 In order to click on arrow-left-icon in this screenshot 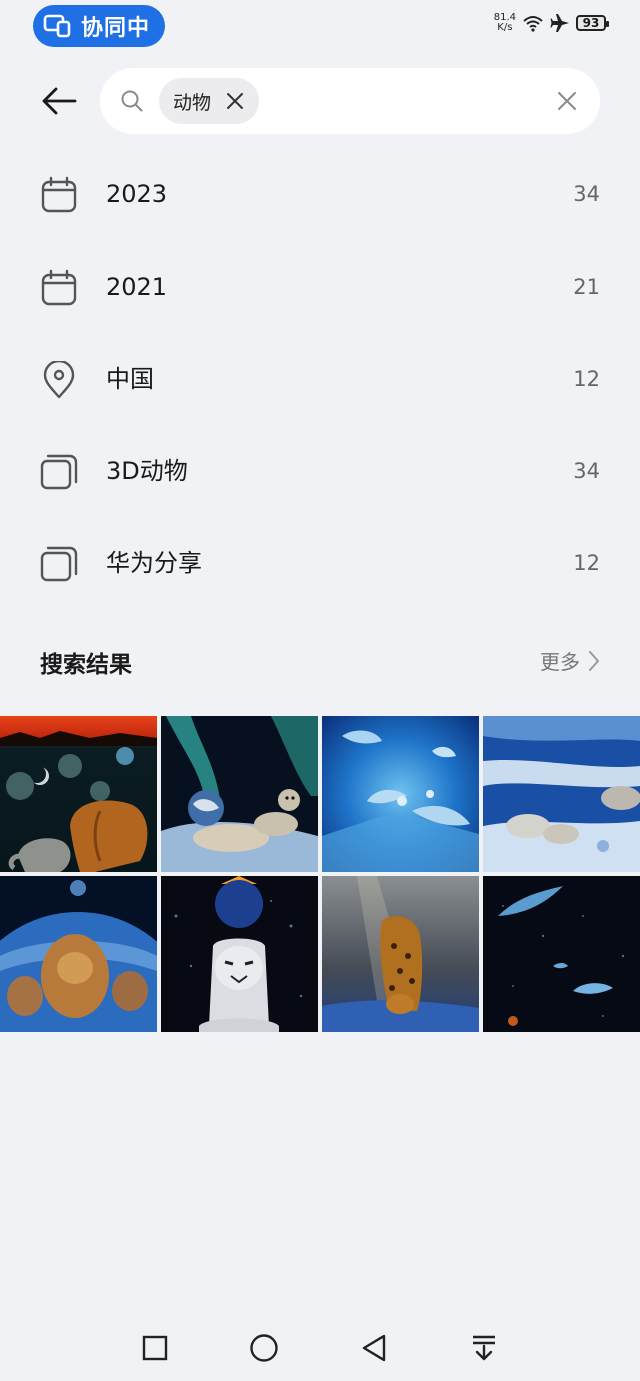, I will do `click(59, 101)`.